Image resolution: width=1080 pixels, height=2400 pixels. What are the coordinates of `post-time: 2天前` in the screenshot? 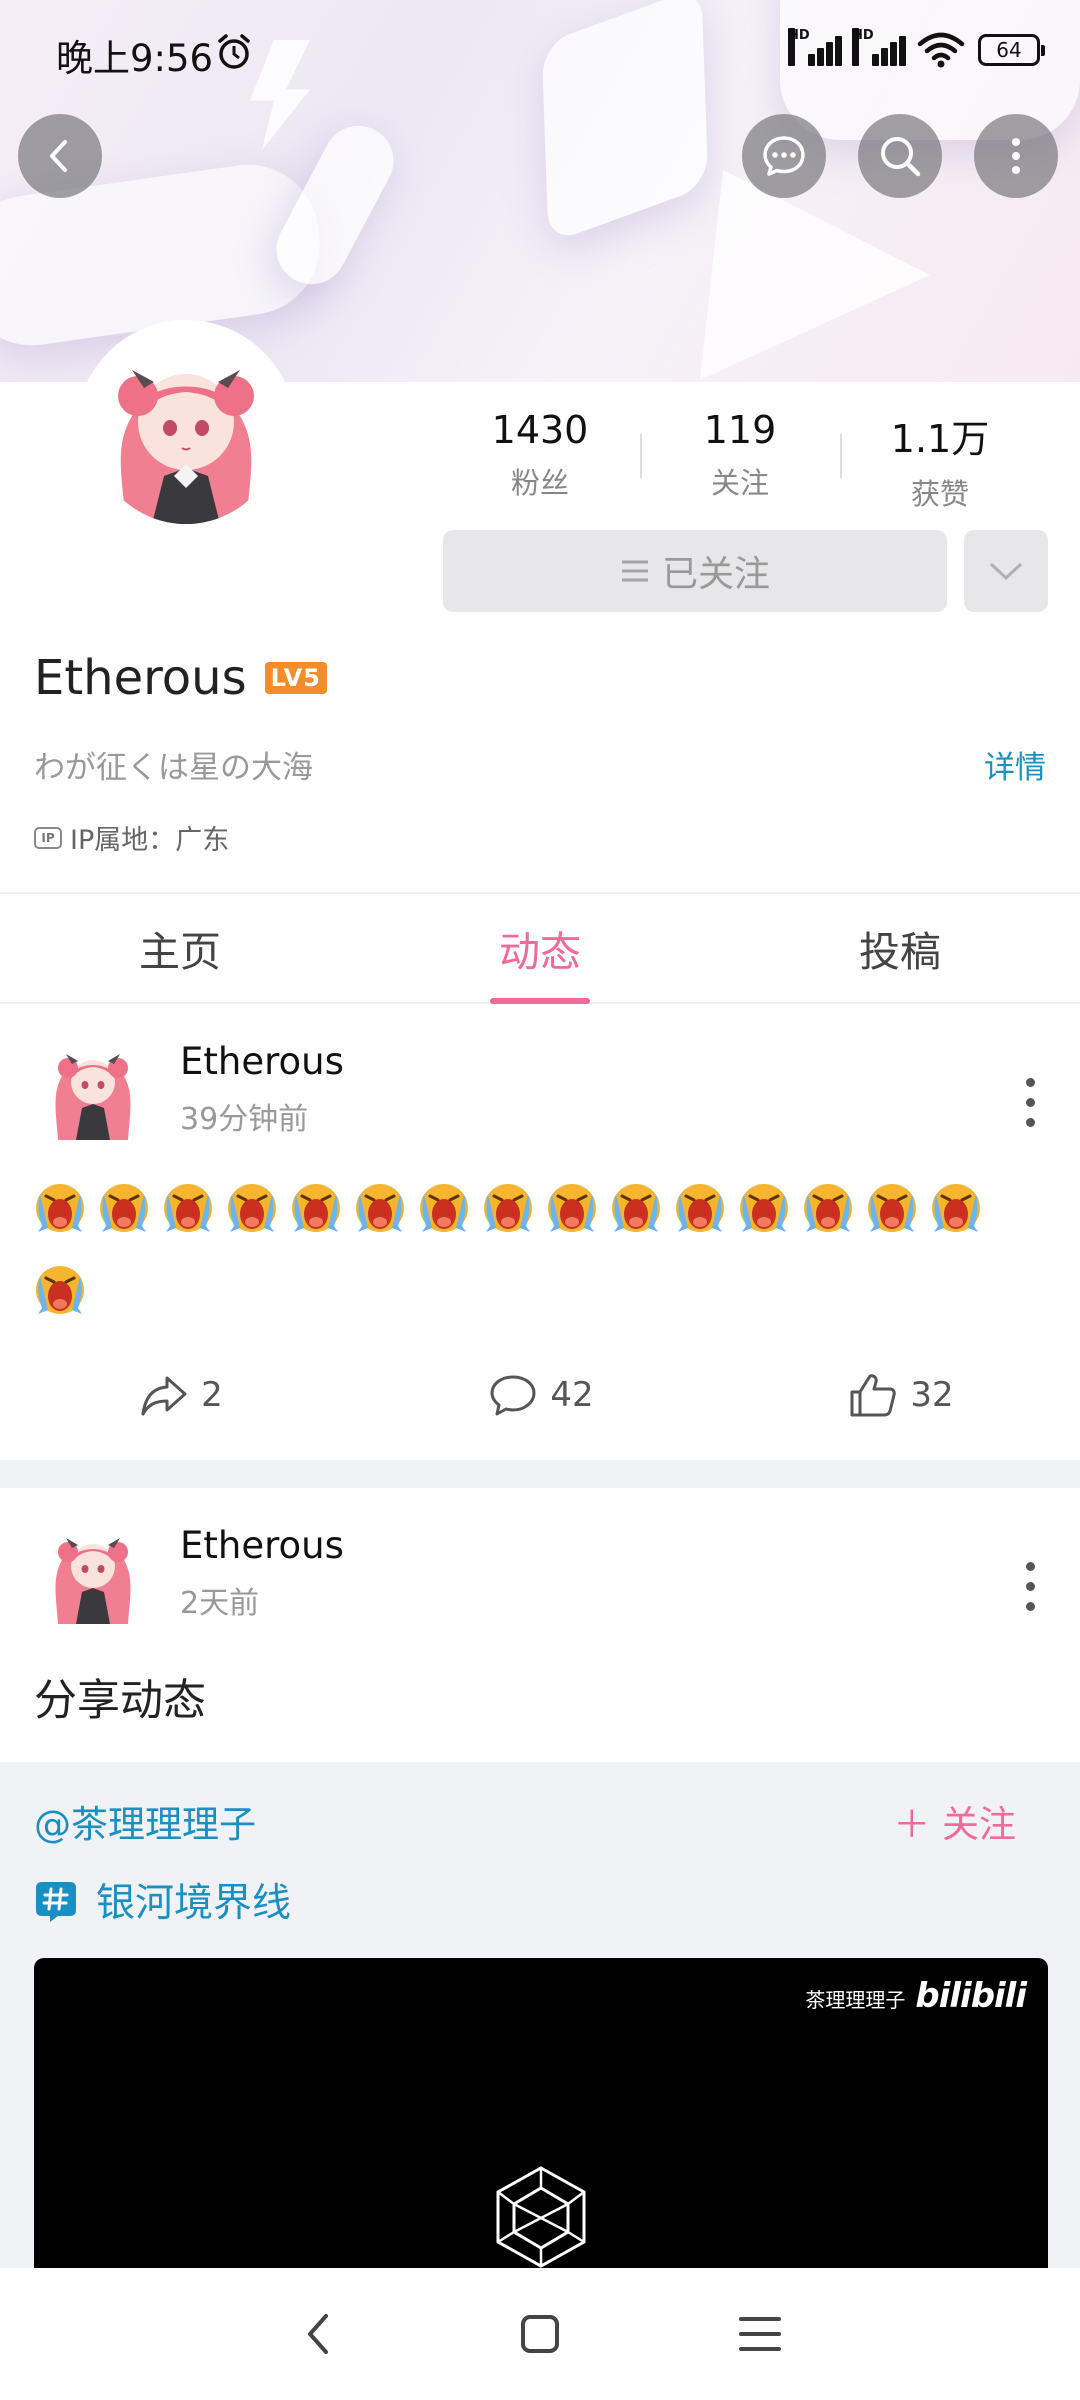 It's located at (220, 1603).